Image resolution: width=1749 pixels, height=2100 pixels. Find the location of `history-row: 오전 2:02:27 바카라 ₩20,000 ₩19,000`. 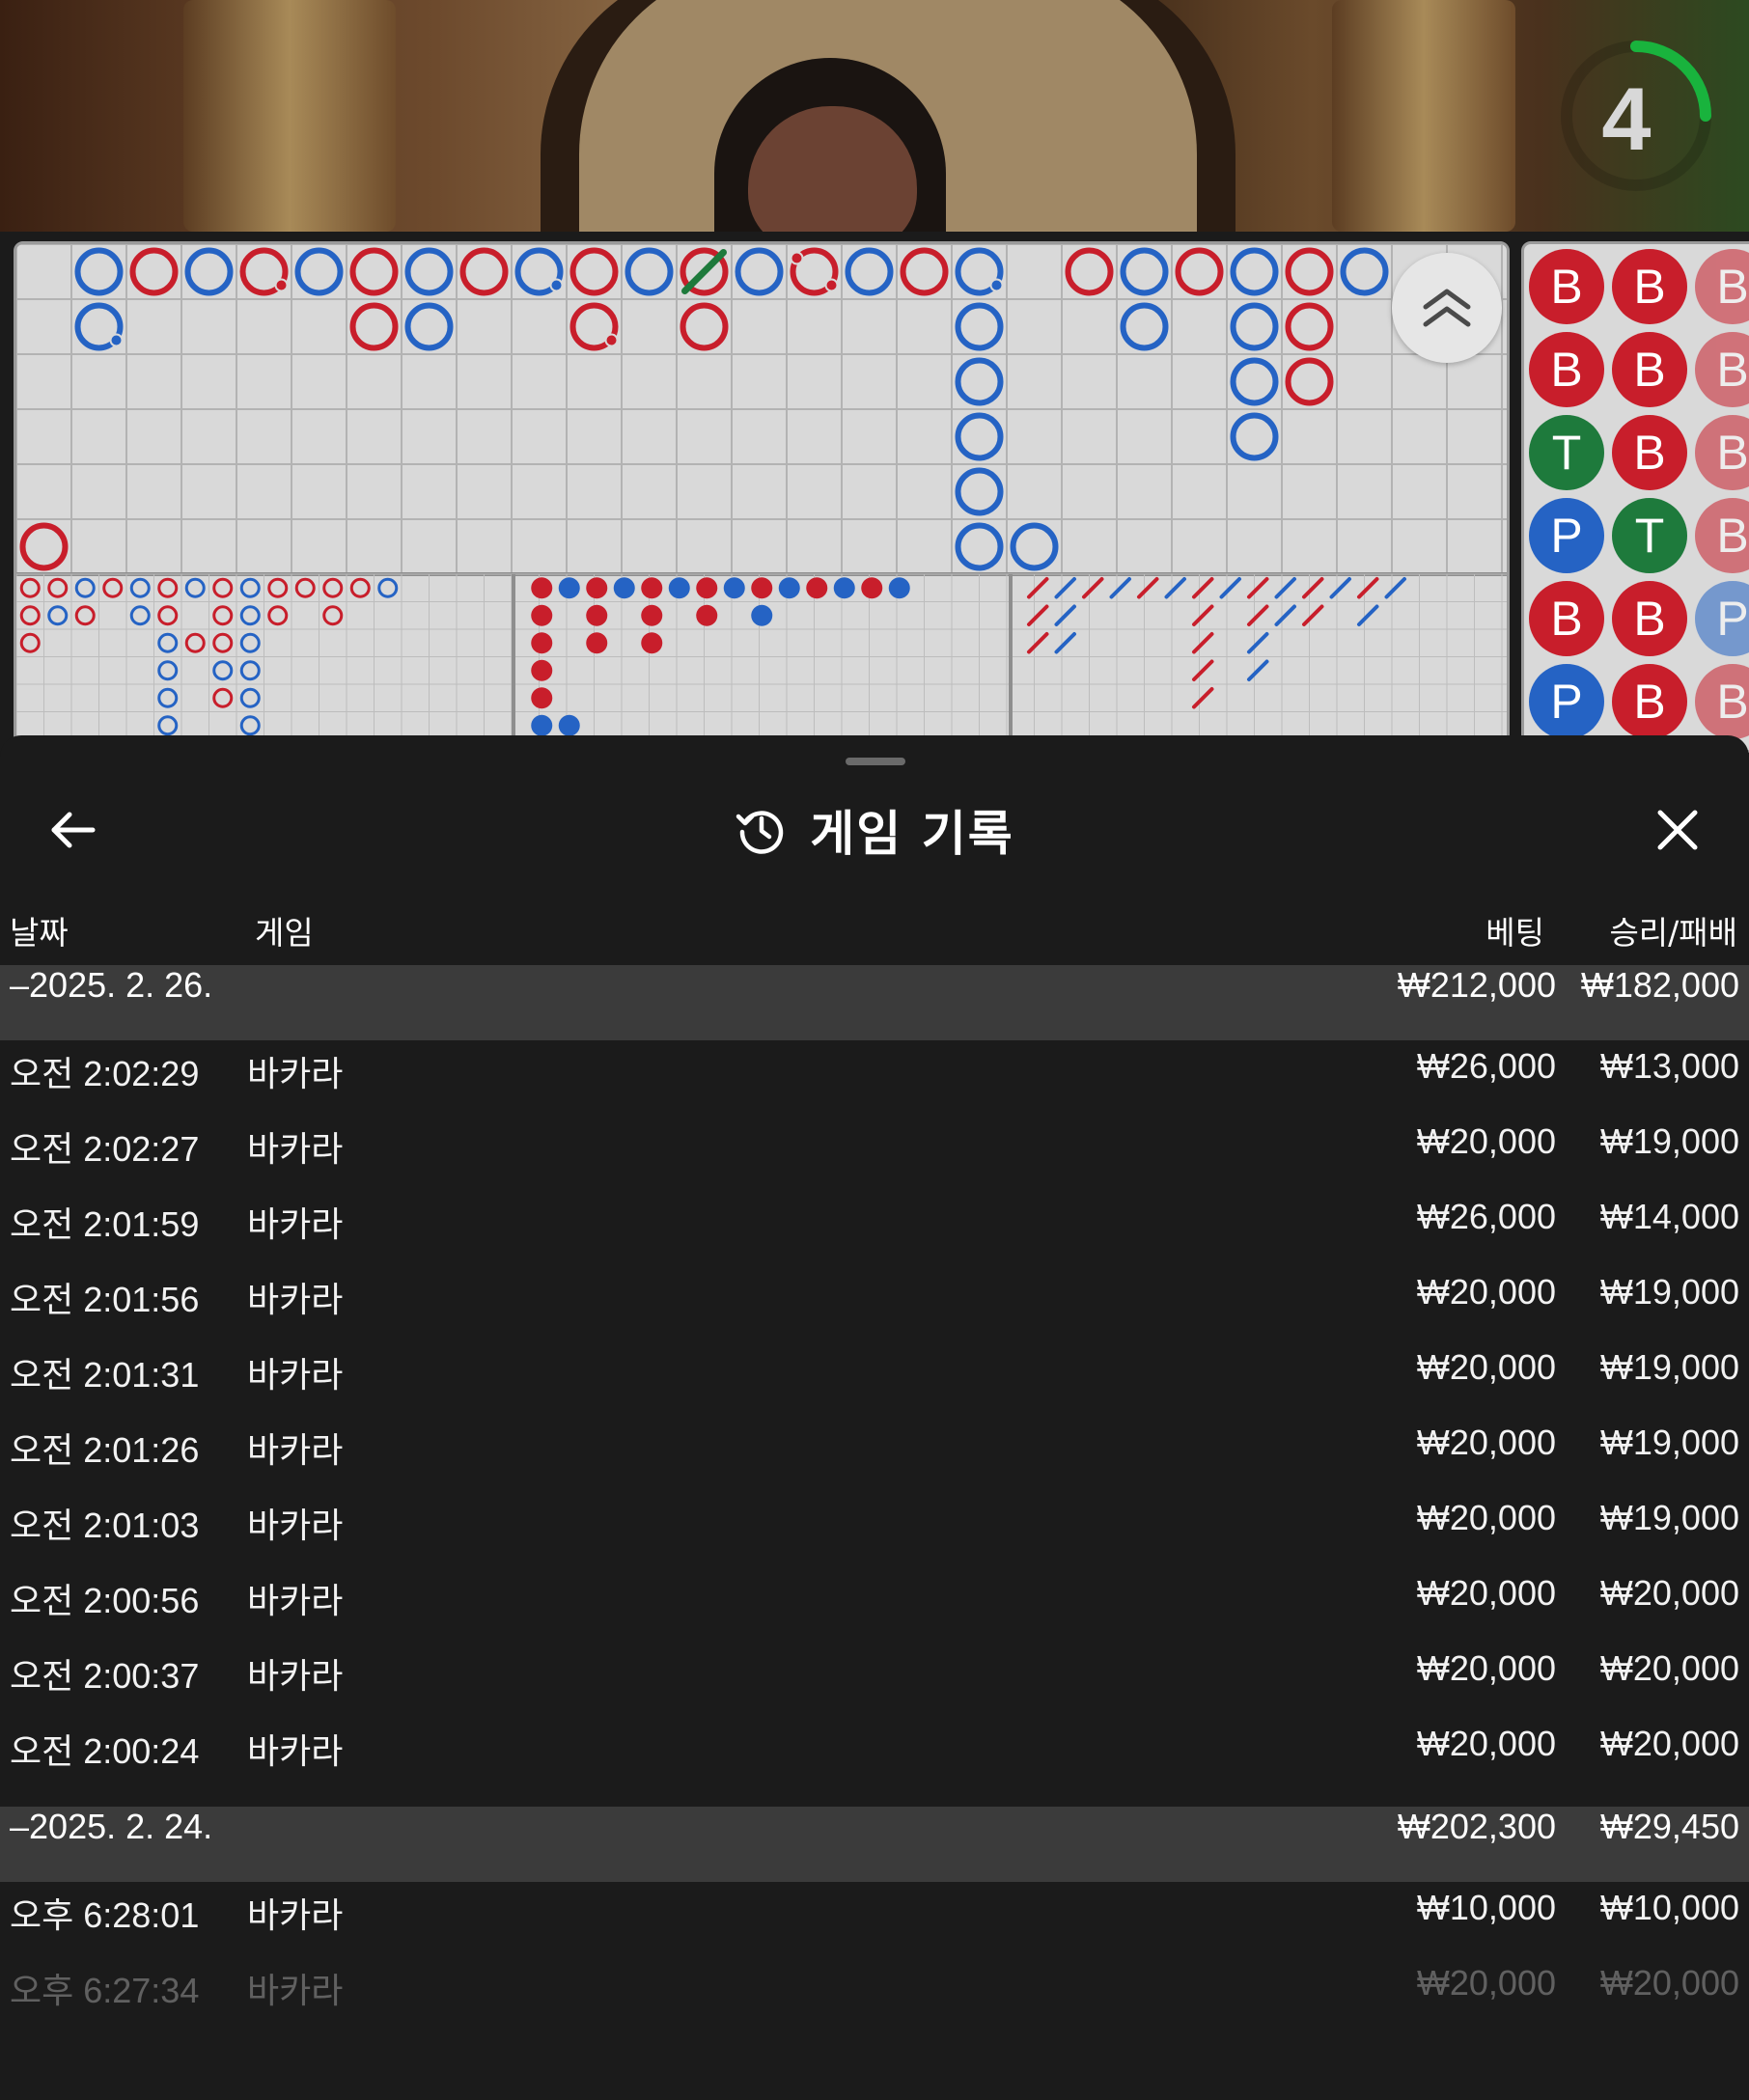

history-row: 오전 2:02:27 바카라 ₩20,000 ₩19,000 is located at coordinates (875, 1159).